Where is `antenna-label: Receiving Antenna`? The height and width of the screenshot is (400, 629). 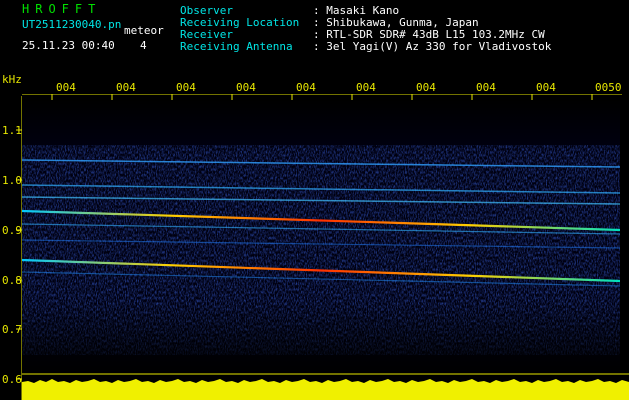
antenna-label: Receiving Antenna is located at coordinates (236, 46).